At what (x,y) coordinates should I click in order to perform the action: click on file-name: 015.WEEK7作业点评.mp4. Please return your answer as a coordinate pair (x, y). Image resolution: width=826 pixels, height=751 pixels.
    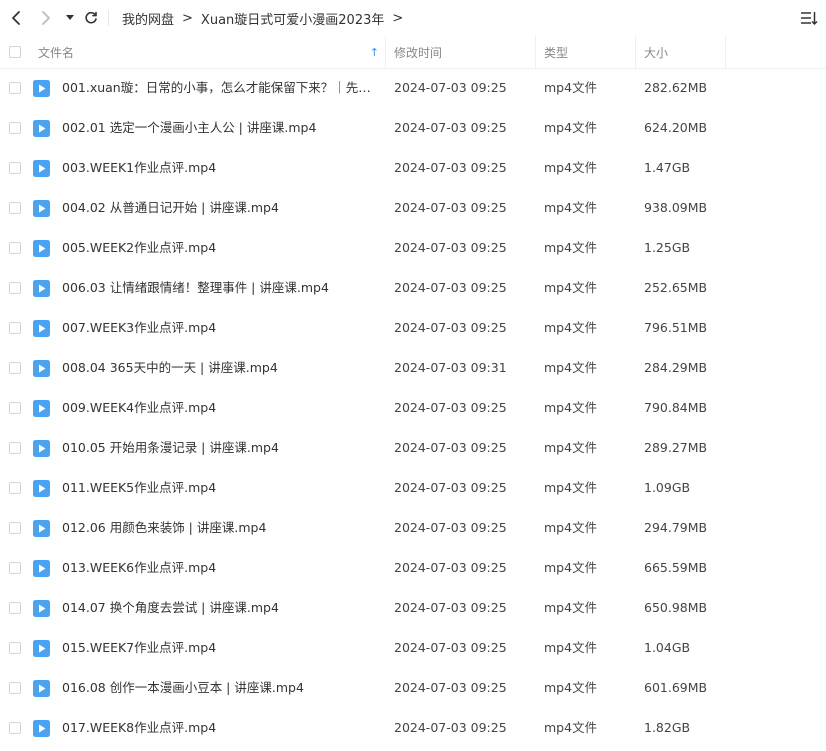
    Looking at the image, I should click on (221, 648).